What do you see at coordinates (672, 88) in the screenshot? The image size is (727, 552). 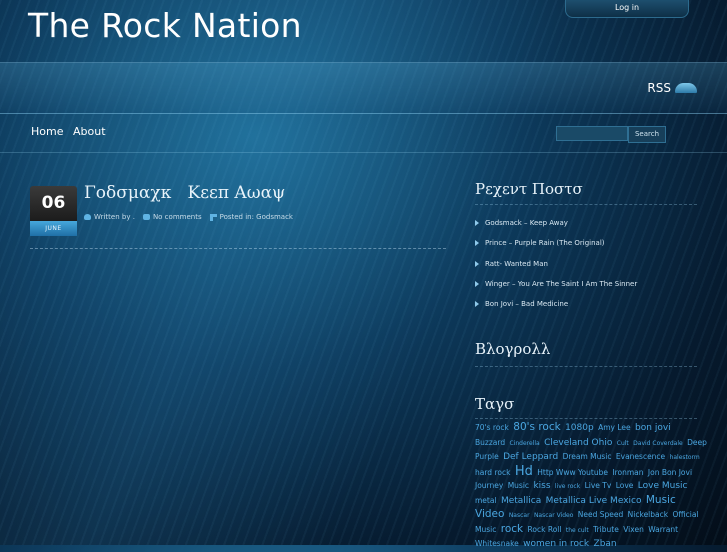 I see `rss-link: RSS` at bounding box center [672, 88].